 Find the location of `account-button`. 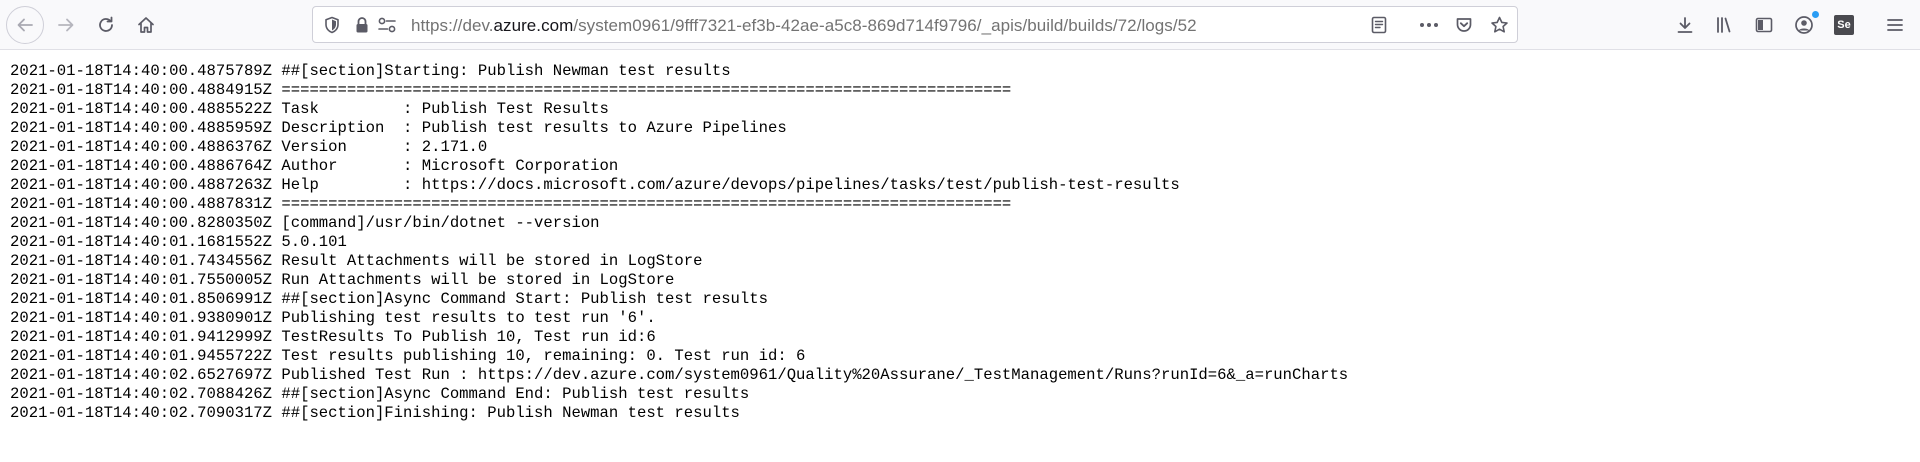

account-button is located at coordinates (1804, 25).